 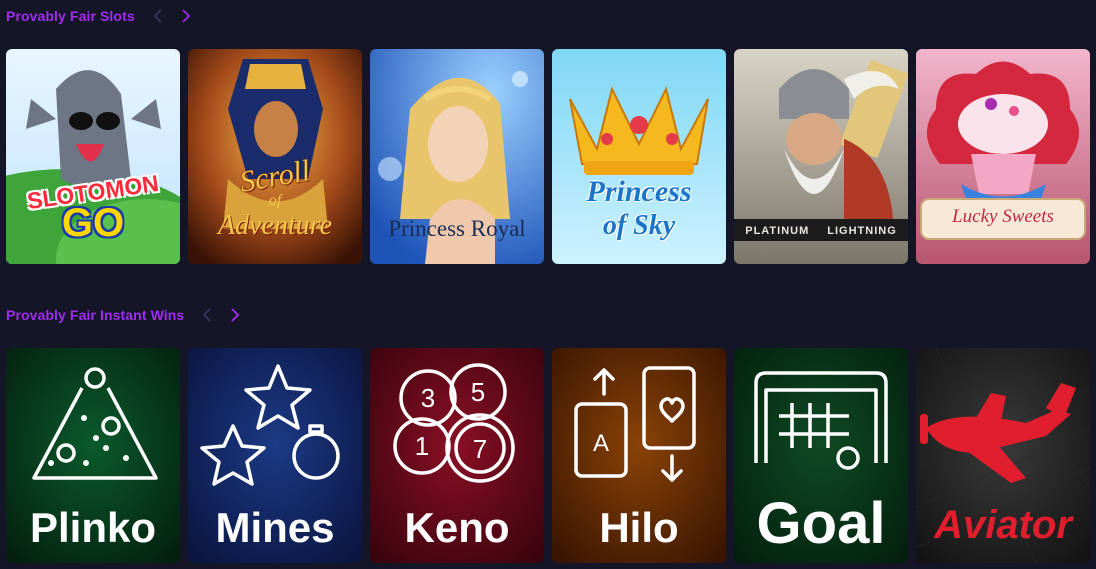 What do you see at coordinates (428, 398) in the screenshot?
I see `keno-ball-3: 3` at bounding box center [428, 398].